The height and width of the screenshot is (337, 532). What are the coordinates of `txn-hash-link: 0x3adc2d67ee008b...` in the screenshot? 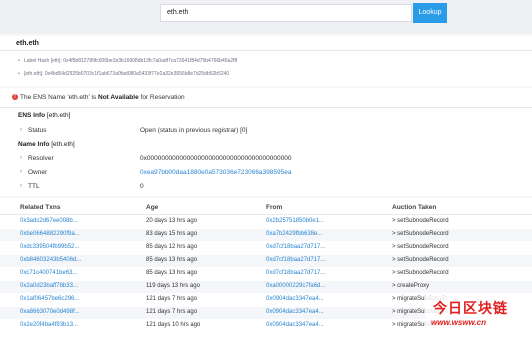 It's located at (49, 221).